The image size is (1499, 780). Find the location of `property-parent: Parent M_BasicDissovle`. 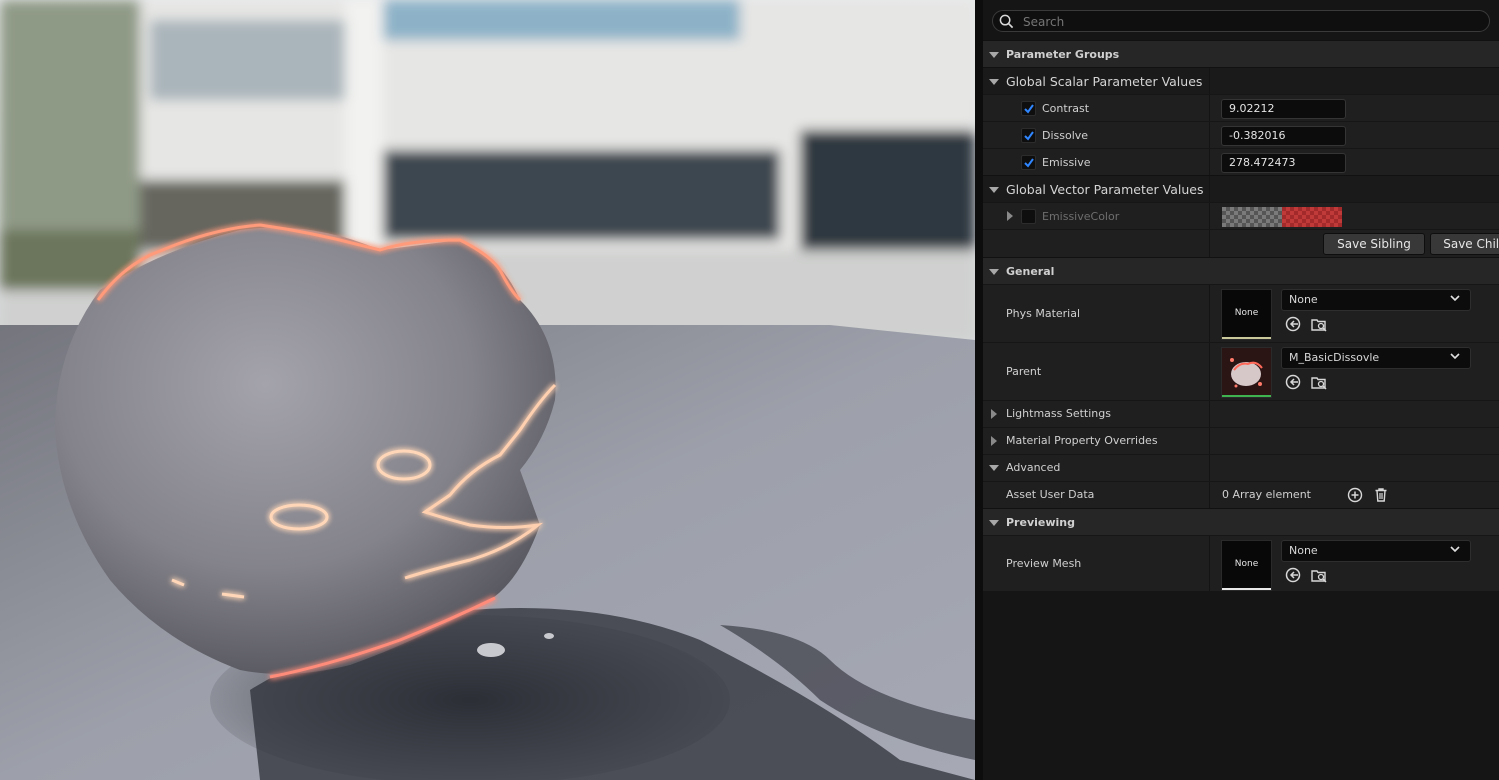

property-parent: Parent M_BasicDissovle is located at coordinates (1241, 371).